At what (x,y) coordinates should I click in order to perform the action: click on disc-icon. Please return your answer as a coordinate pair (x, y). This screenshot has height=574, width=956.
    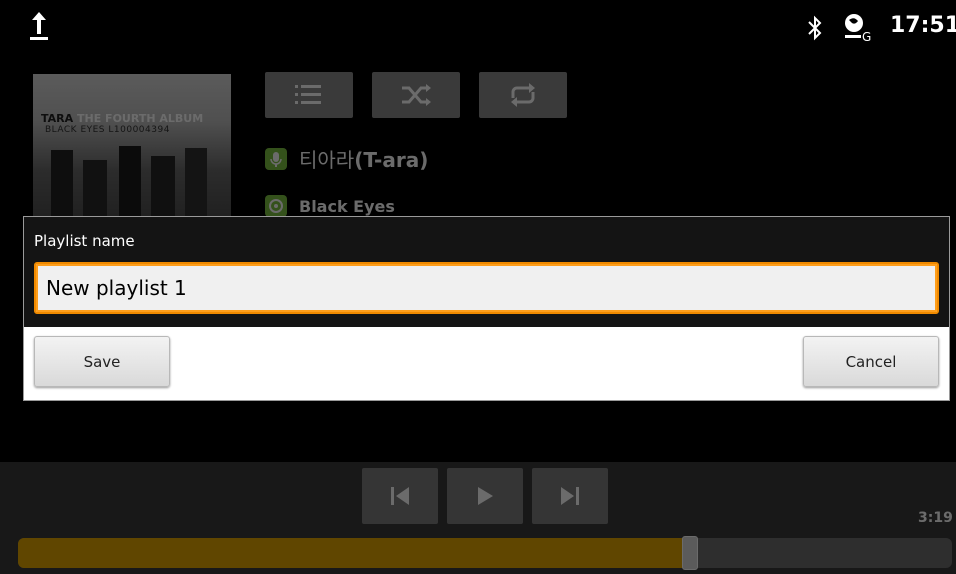
    Looking at the image, I should click on (276, 206).